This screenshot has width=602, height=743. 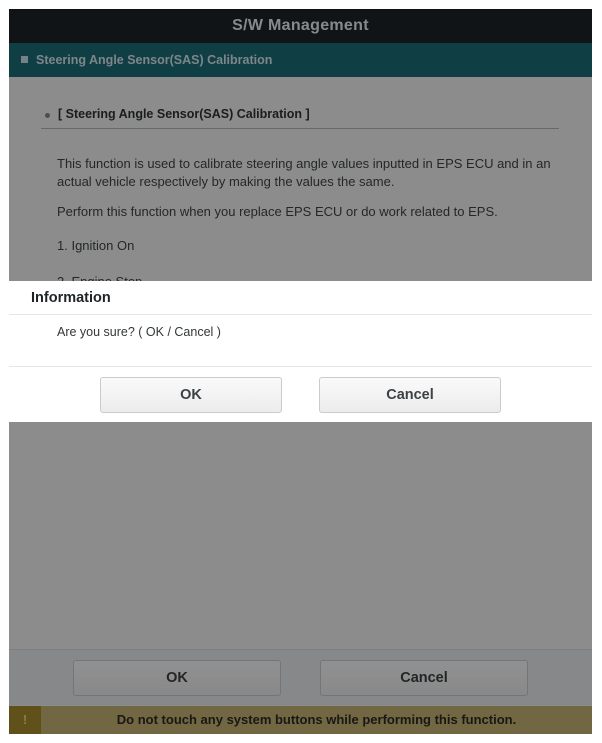 I want to click on dialog-ok-button: OK, so click(x=191, y=395).